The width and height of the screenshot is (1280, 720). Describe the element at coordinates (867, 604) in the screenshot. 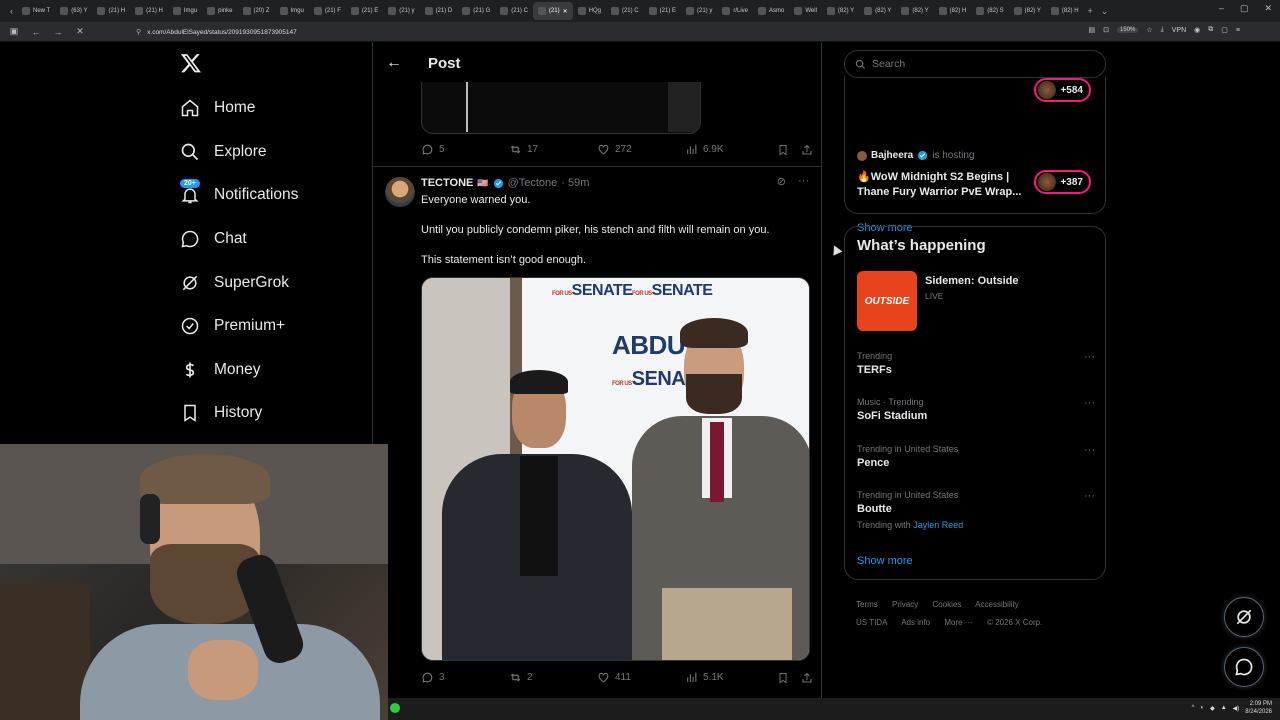

I see `footer-terms-link: Terms` at that location.